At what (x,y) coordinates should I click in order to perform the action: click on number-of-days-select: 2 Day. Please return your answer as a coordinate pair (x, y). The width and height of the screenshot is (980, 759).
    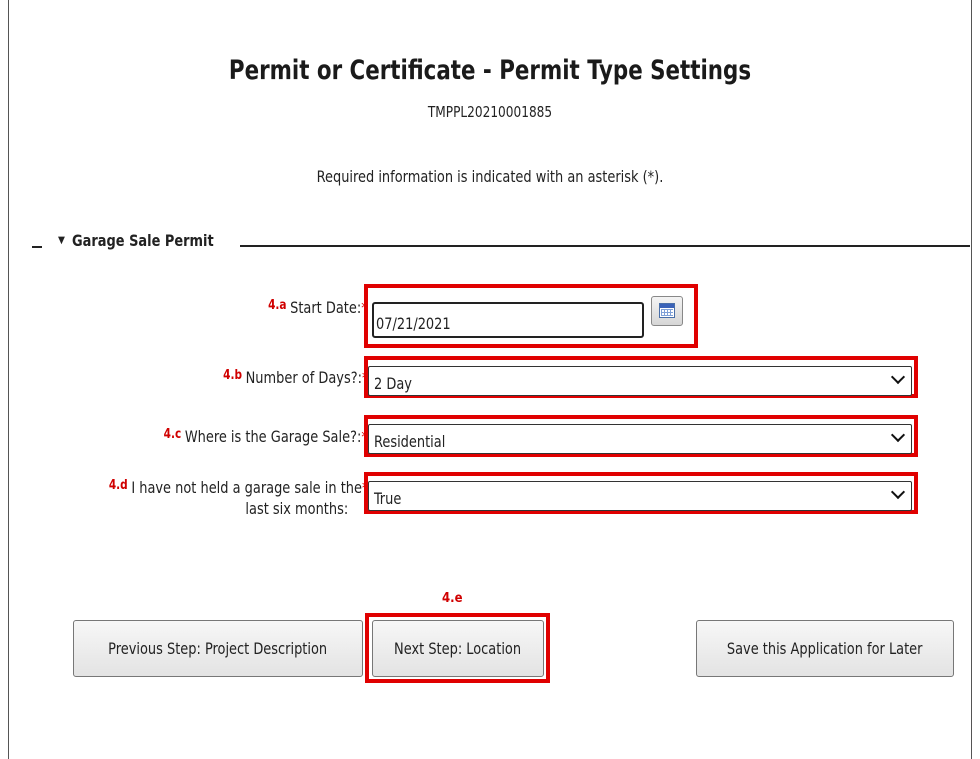
    Looking at the image, I should click on (640, 381).